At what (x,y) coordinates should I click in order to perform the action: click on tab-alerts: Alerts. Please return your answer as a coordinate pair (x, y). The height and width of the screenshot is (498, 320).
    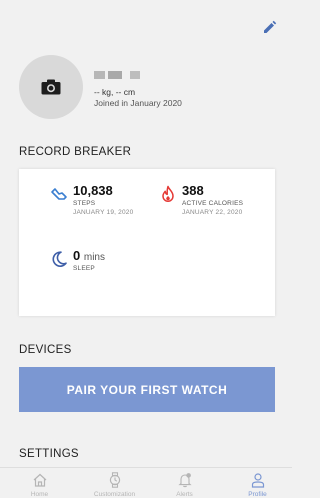
    Looking at the image, I should click on (184, 483).